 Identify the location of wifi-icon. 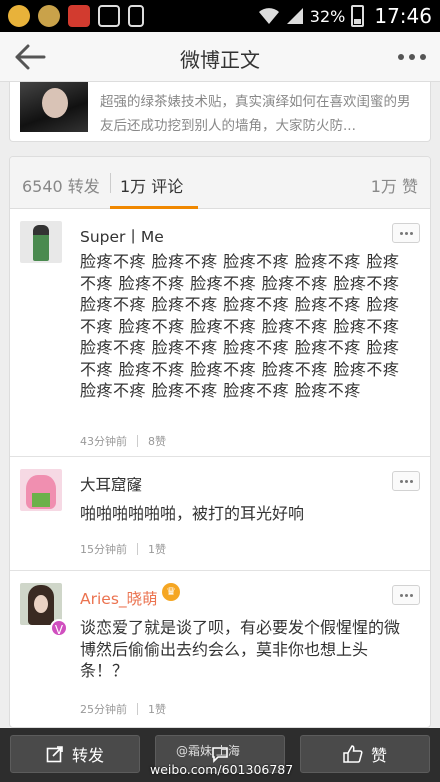
(268, 16).